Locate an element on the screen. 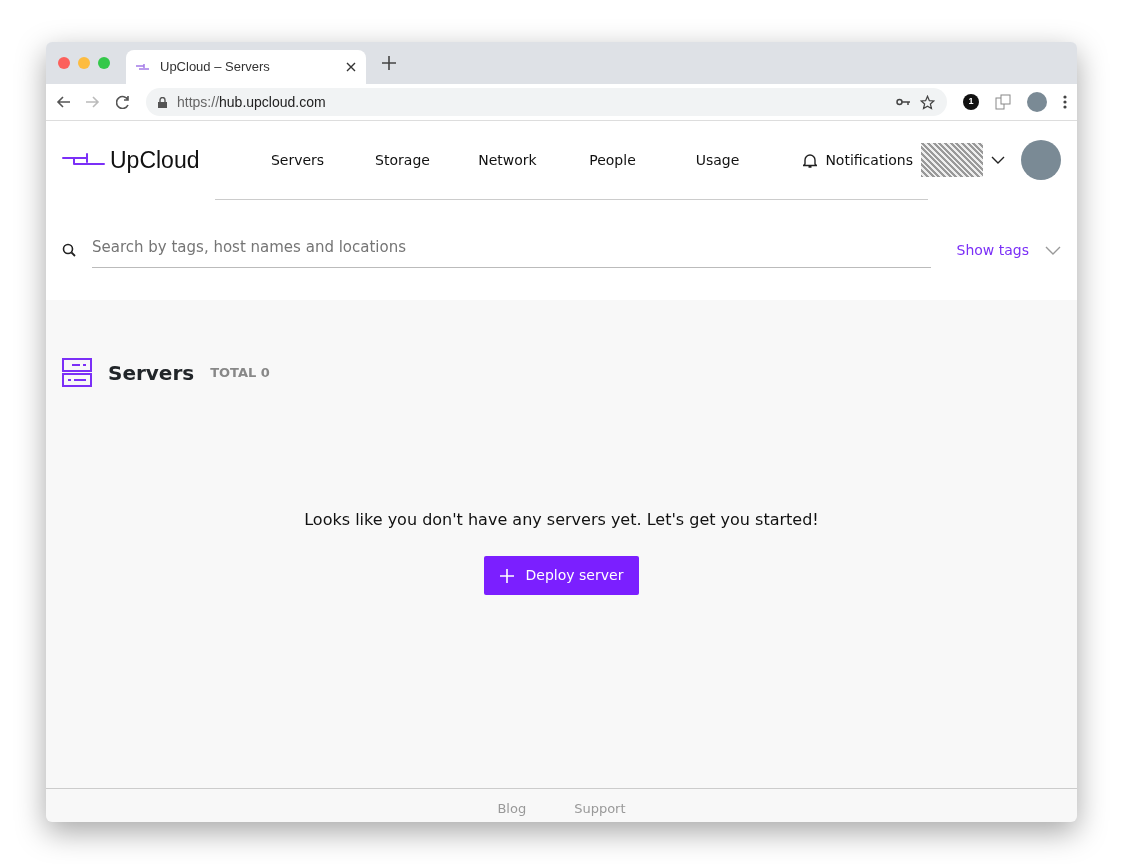 The image size is (1145, 864). browser-tab: UpCloud – Servers is located at coordinates (246, 67).